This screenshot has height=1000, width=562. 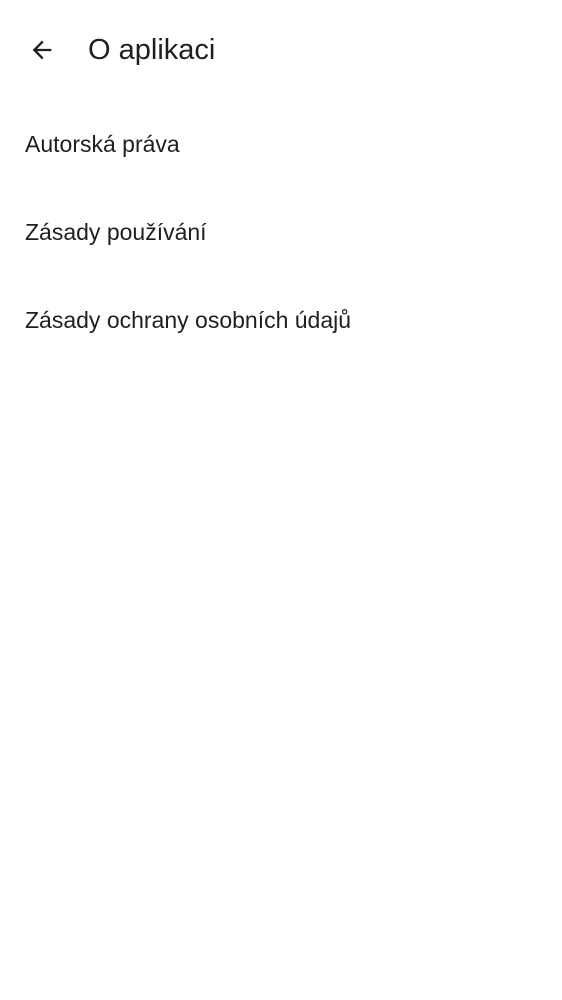 I want to click on app-bar: O aplikaci, so click(x=281, y=50).